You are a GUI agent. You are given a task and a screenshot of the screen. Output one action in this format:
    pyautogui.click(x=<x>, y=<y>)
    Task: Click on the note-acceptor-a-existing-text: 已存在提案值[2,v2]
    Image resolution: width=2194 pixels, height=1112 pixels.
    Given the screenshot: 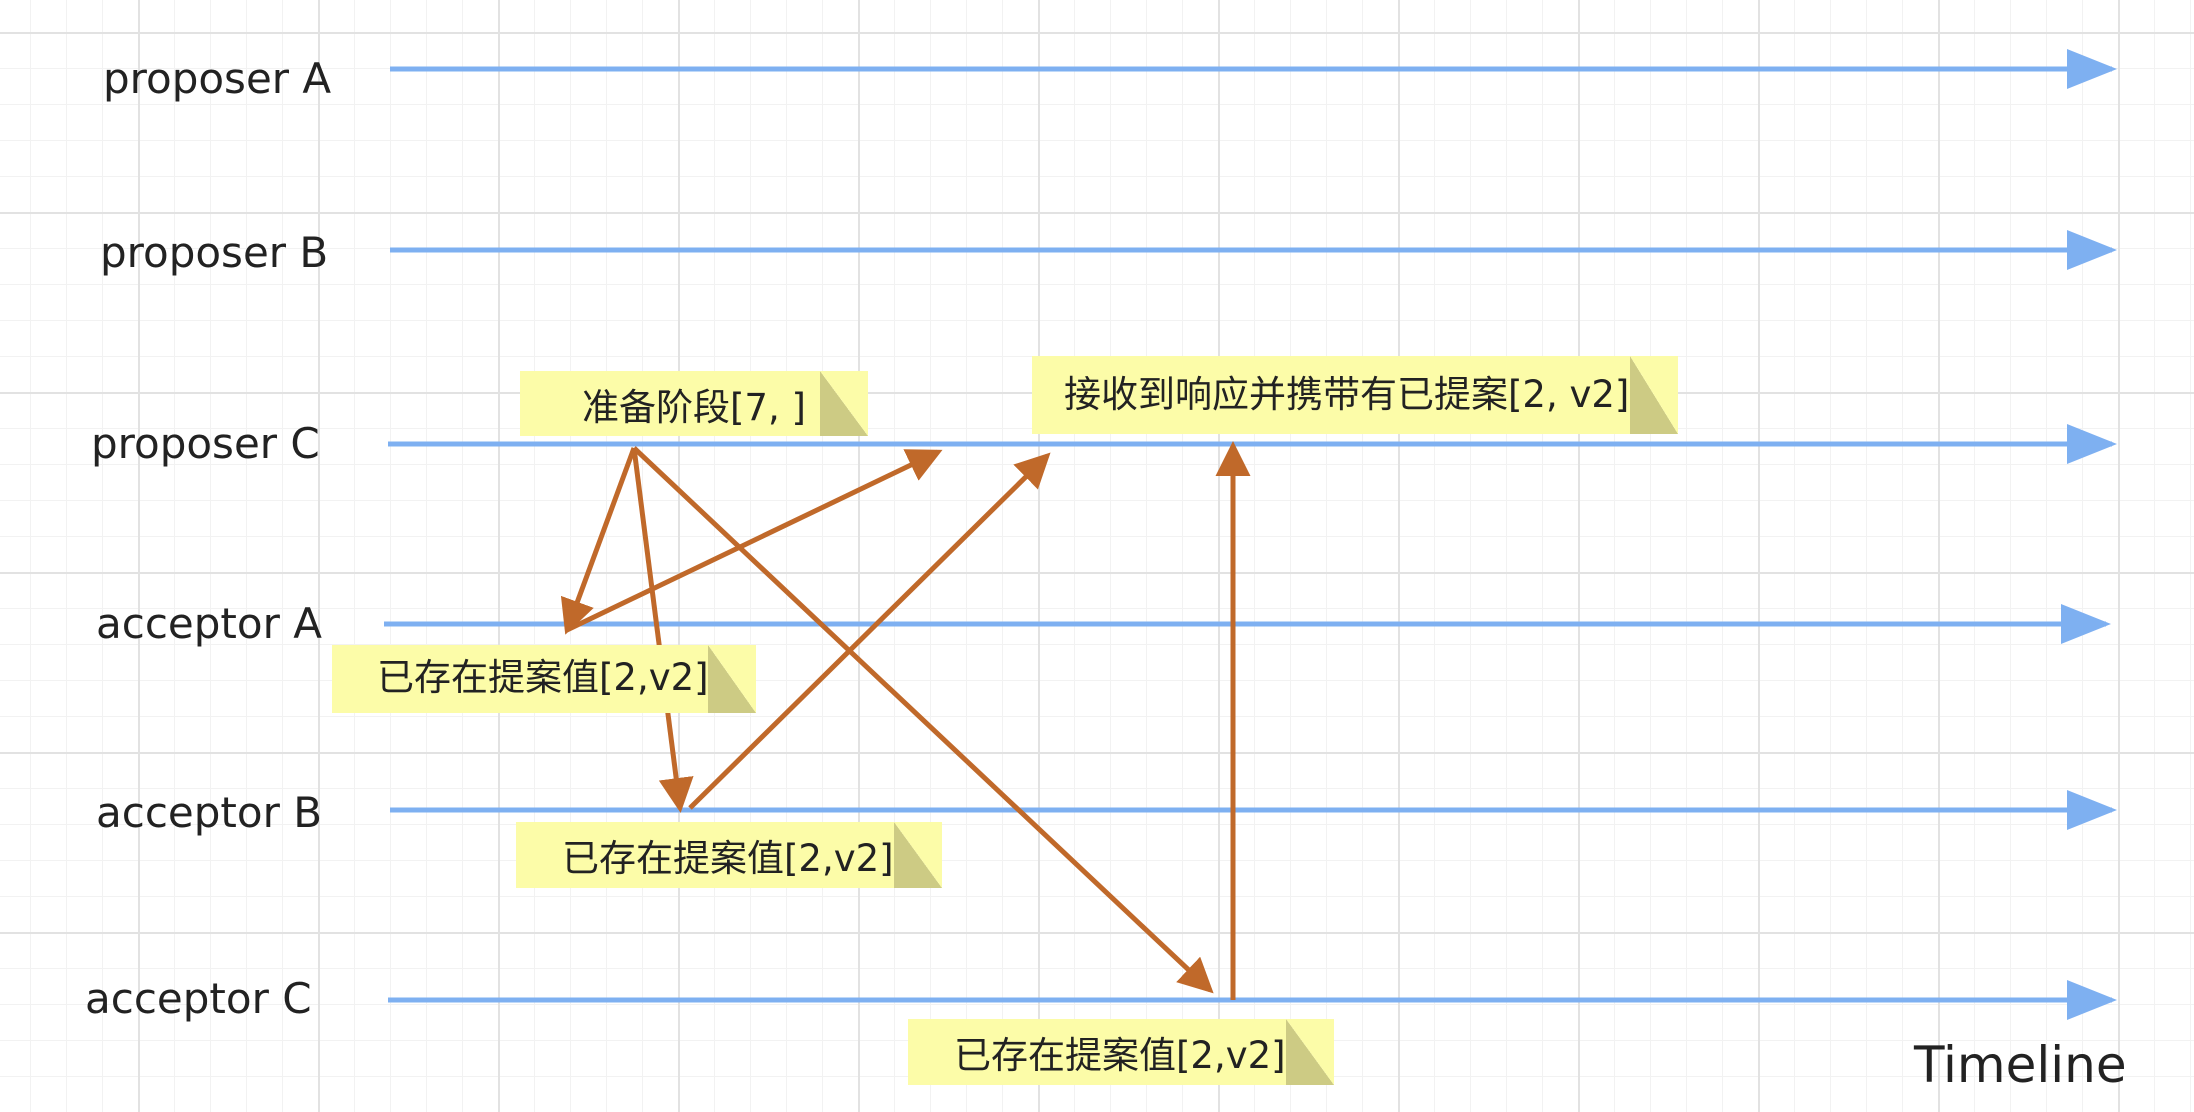 What is the action you would take?
    pyautogui.click(x=543, y=677)
    